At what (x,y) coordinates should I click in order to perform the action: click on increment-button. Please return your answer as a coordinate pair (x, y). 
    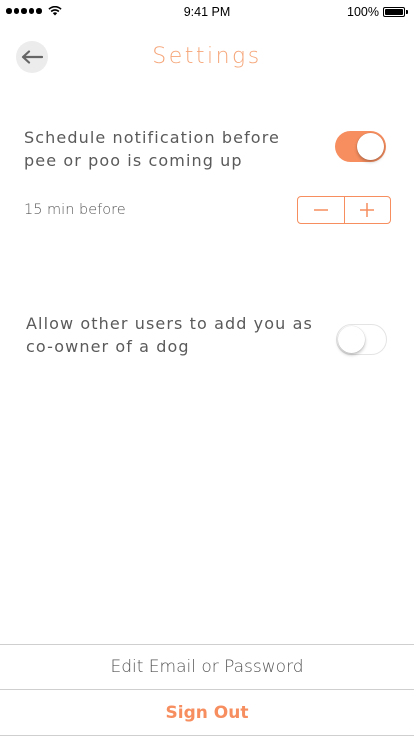
    Looking at the image, I should click on (368, 210).